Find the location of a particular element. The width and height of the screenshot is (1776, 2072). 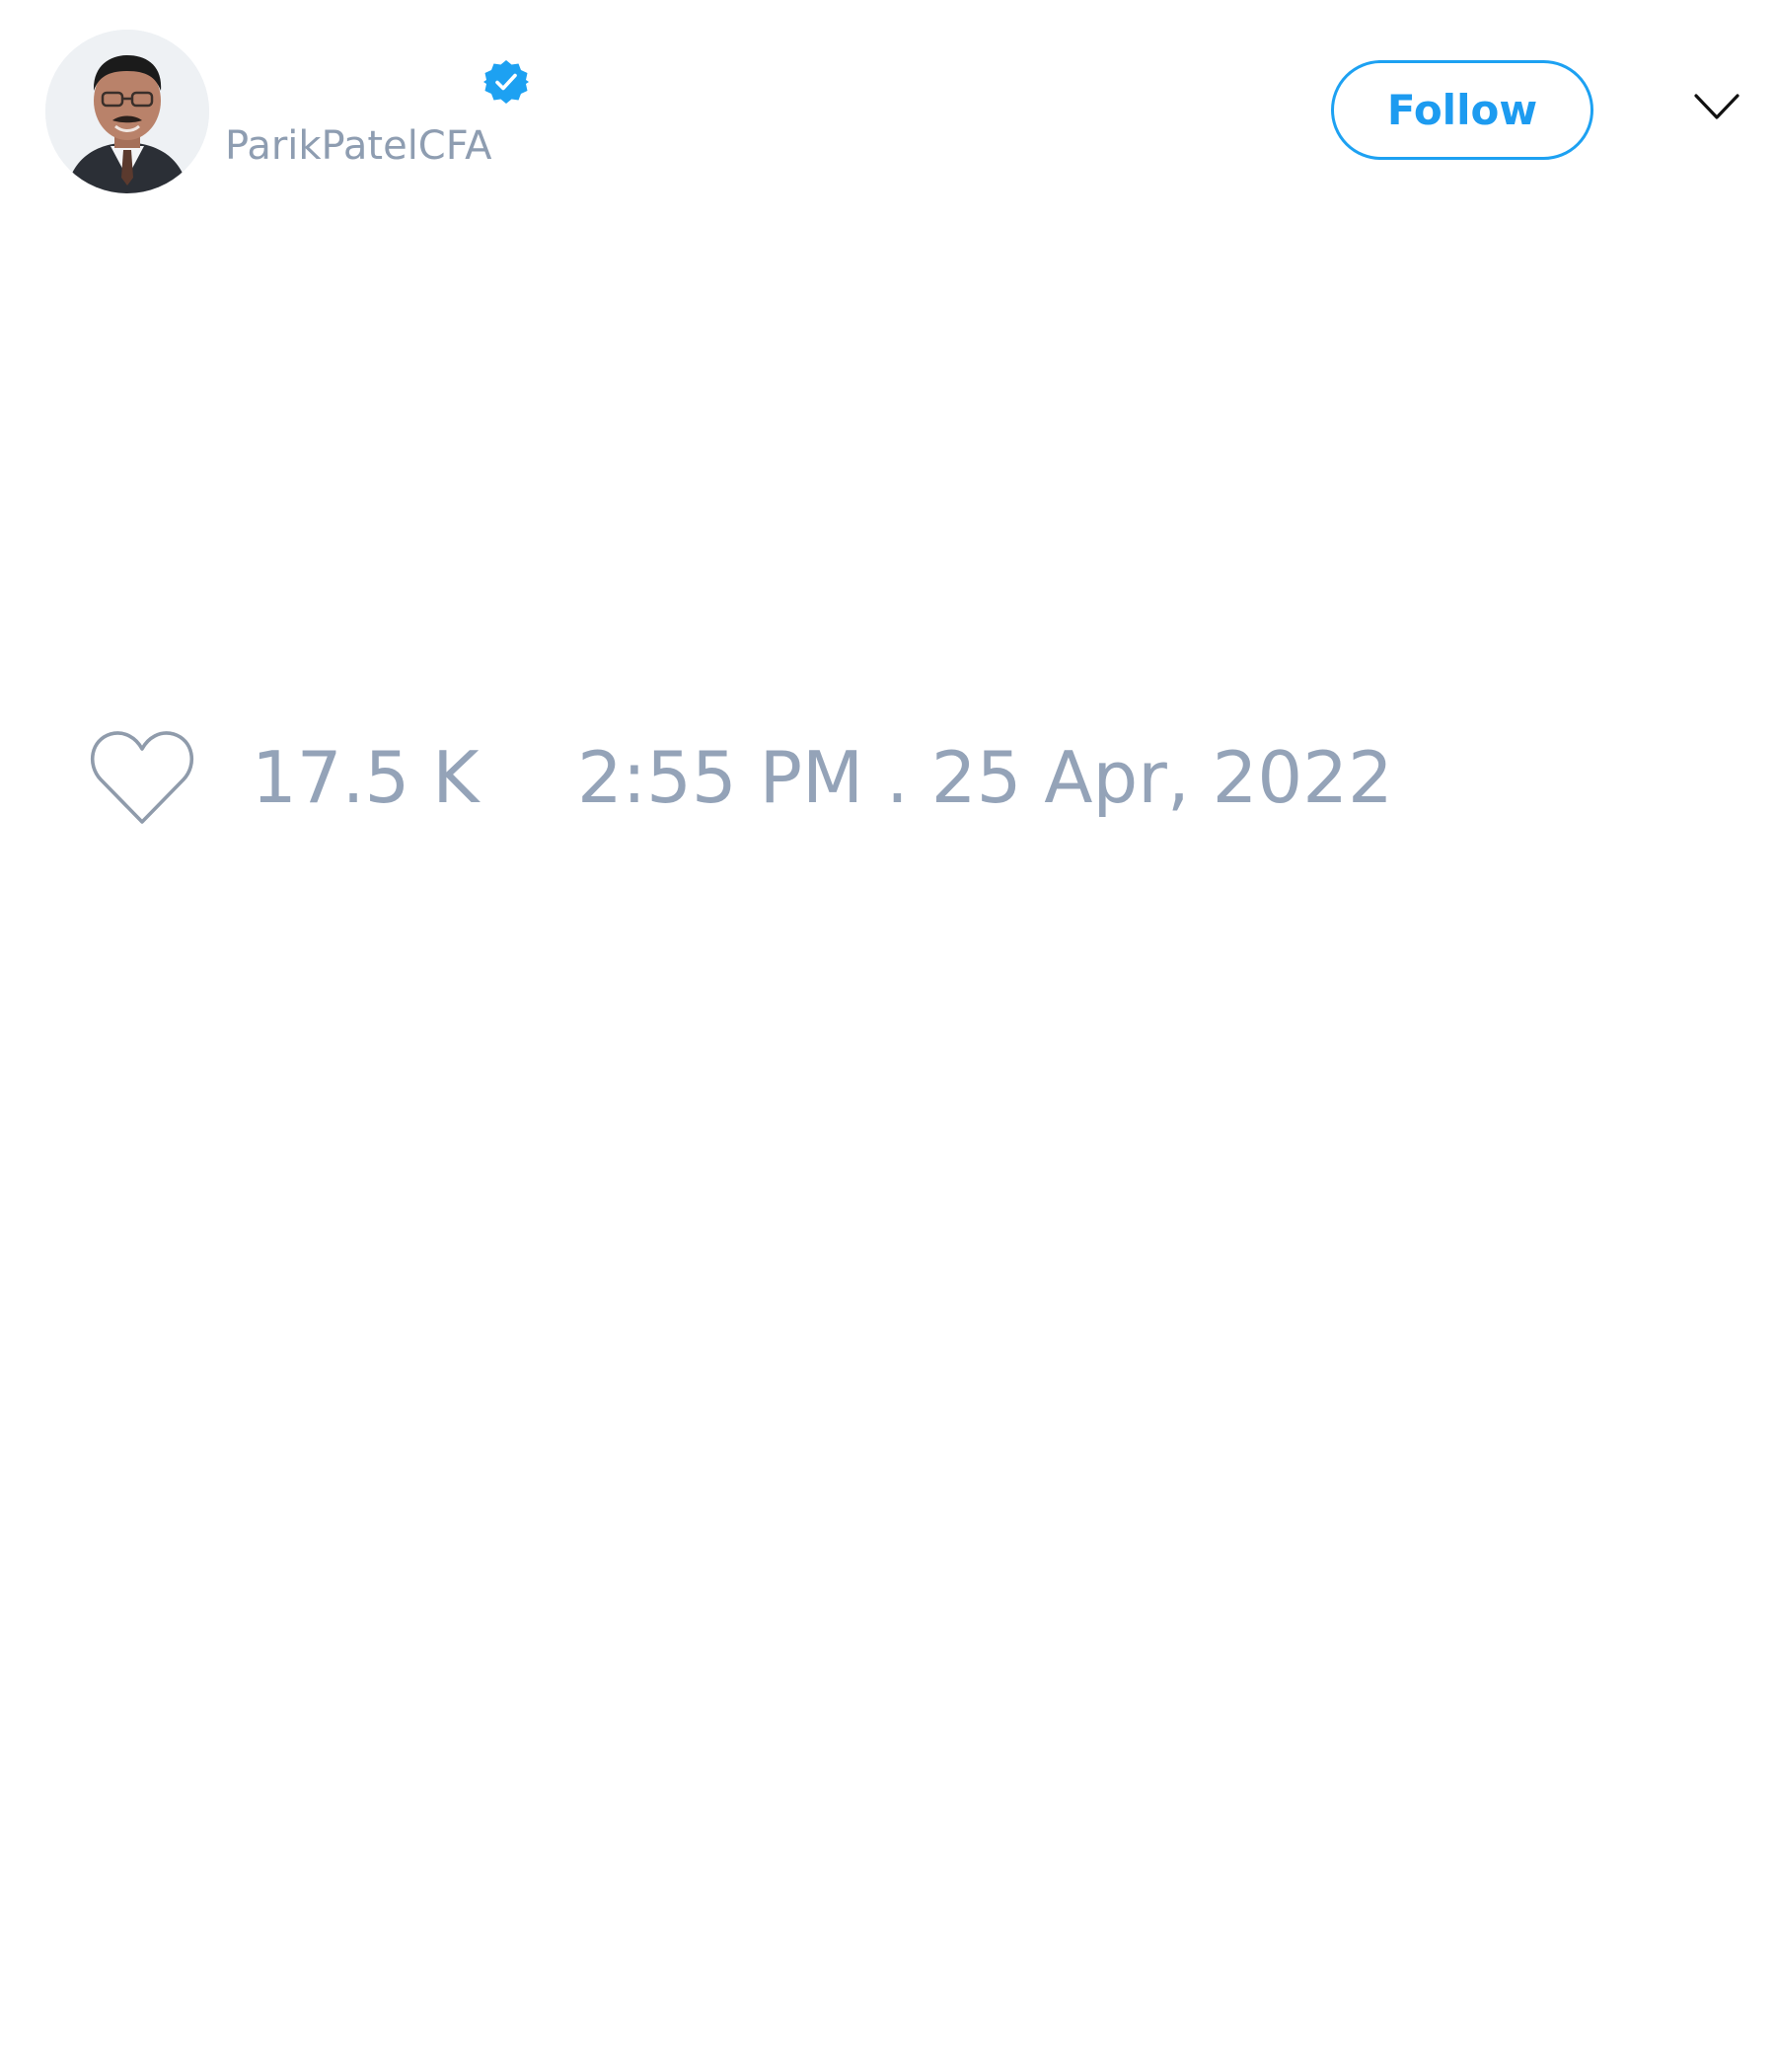

avatar is located at coordinates (127, 112).